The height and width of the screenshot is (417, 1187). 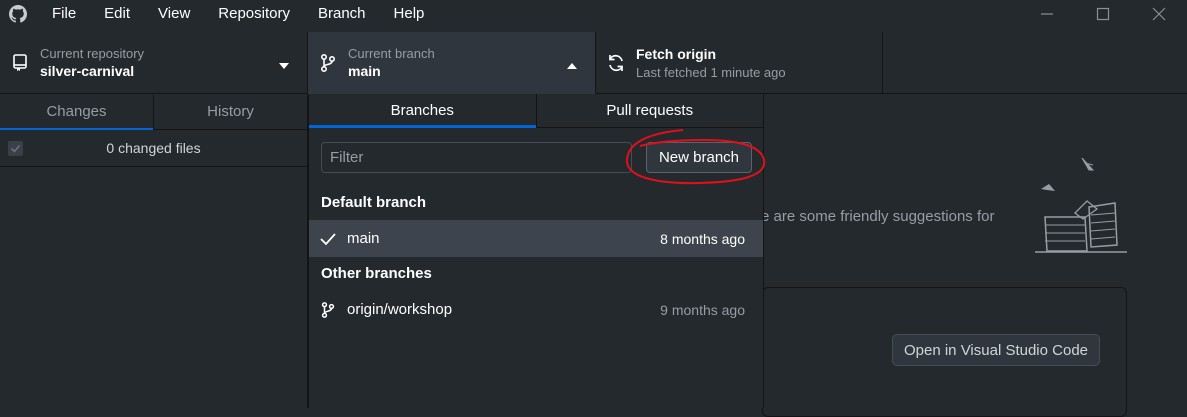 What do you see at coordinates (284, 66) in the screenshot?
I see `caret-down-icon` at bounding box center [284, 66].